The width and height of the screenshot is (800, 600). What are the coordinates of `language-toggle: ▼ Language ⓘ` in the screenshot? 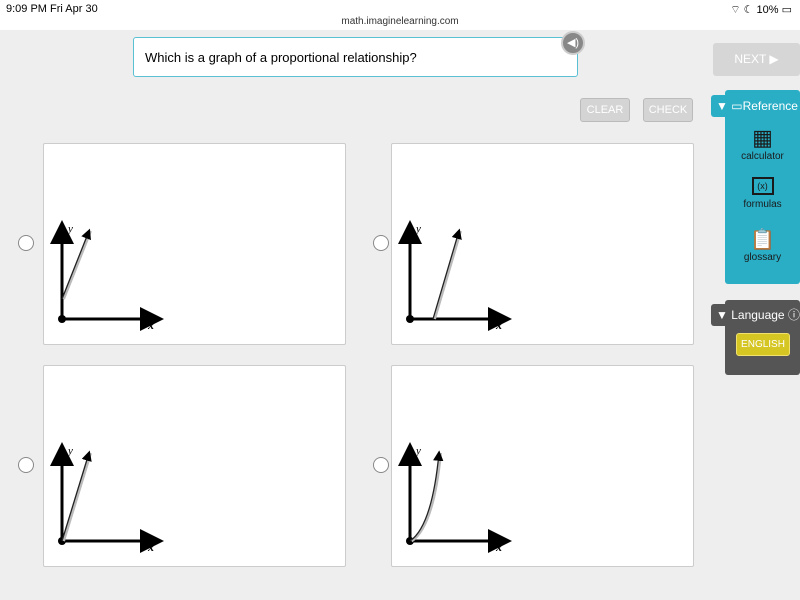 It's located at (755, 315).